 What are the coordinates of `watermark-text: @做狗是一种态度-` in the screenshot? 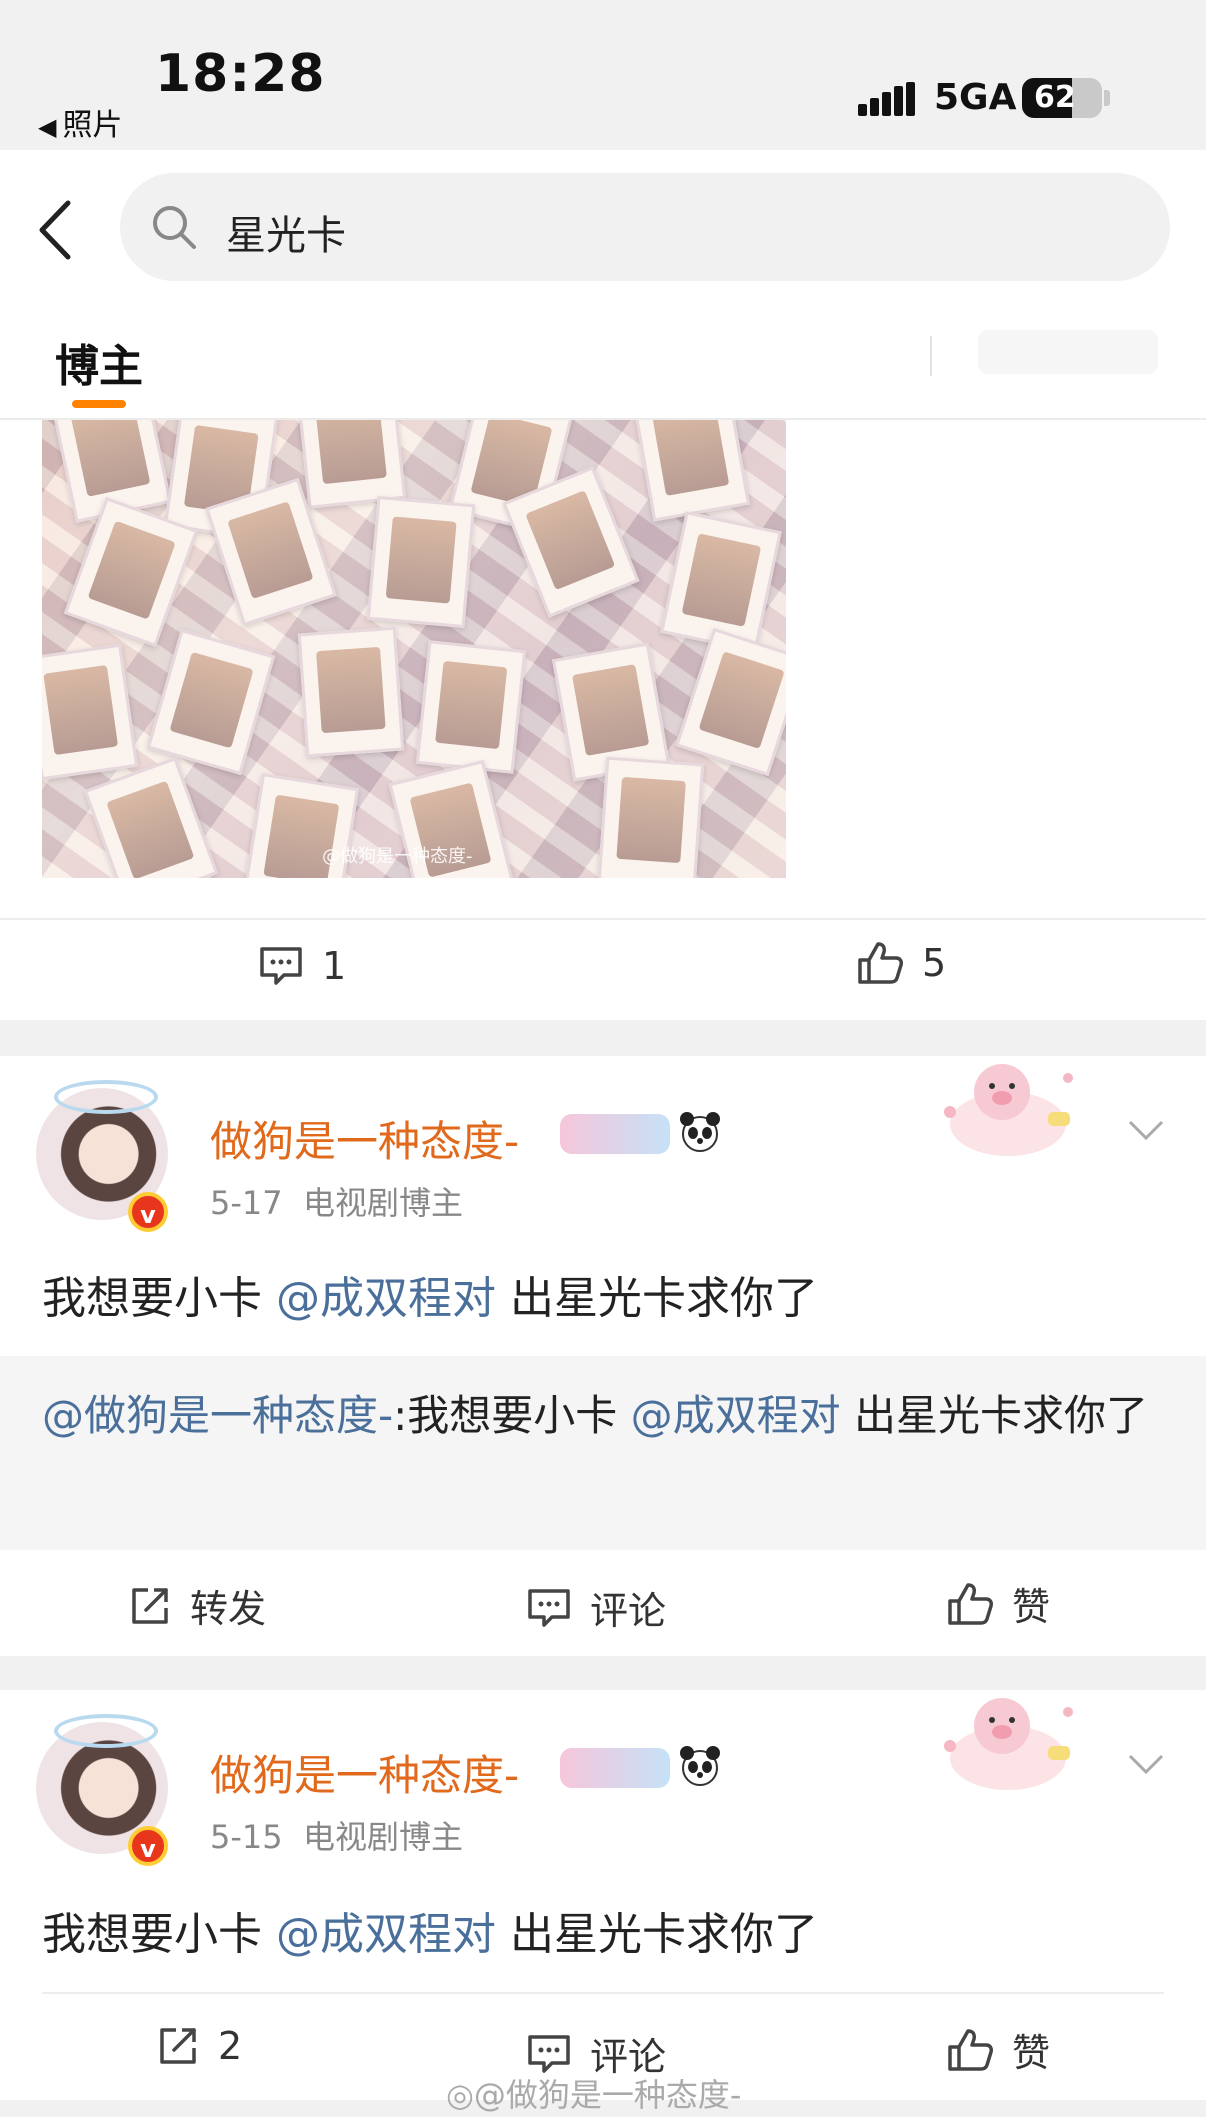 It's located at (607, 2095).